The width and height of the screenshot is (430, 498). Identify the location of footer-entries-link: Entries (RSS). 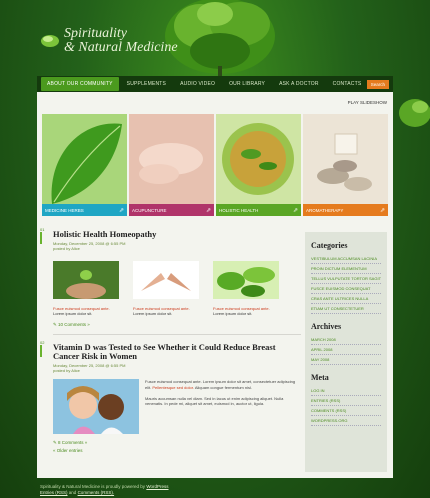
(54, 492).